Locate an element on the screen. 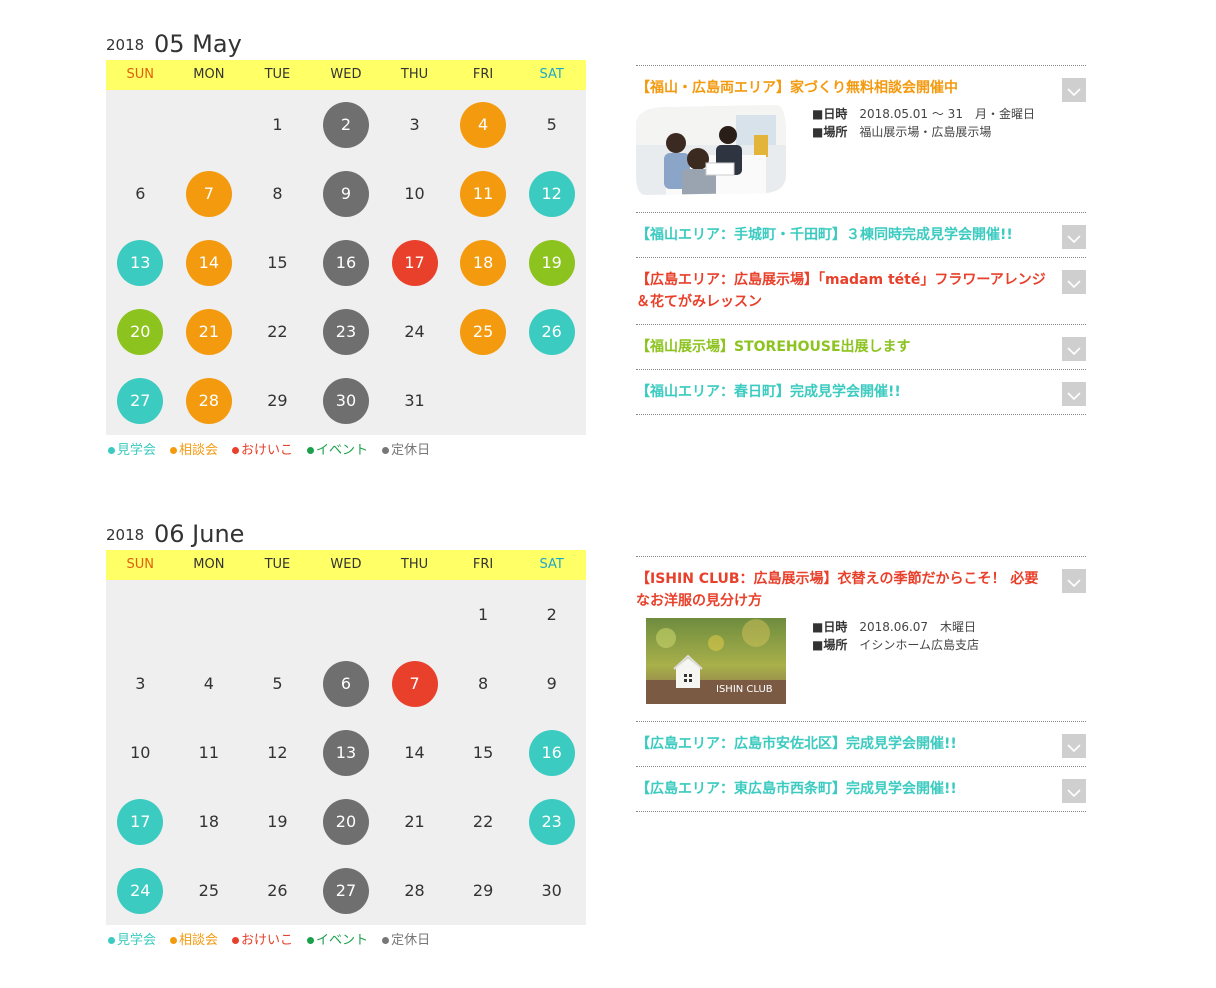 The width and height of the screenshot is (1216, 988). event-item: 【福山展示場】STOREHOUSE出展します is located at coordinates (861, 347).